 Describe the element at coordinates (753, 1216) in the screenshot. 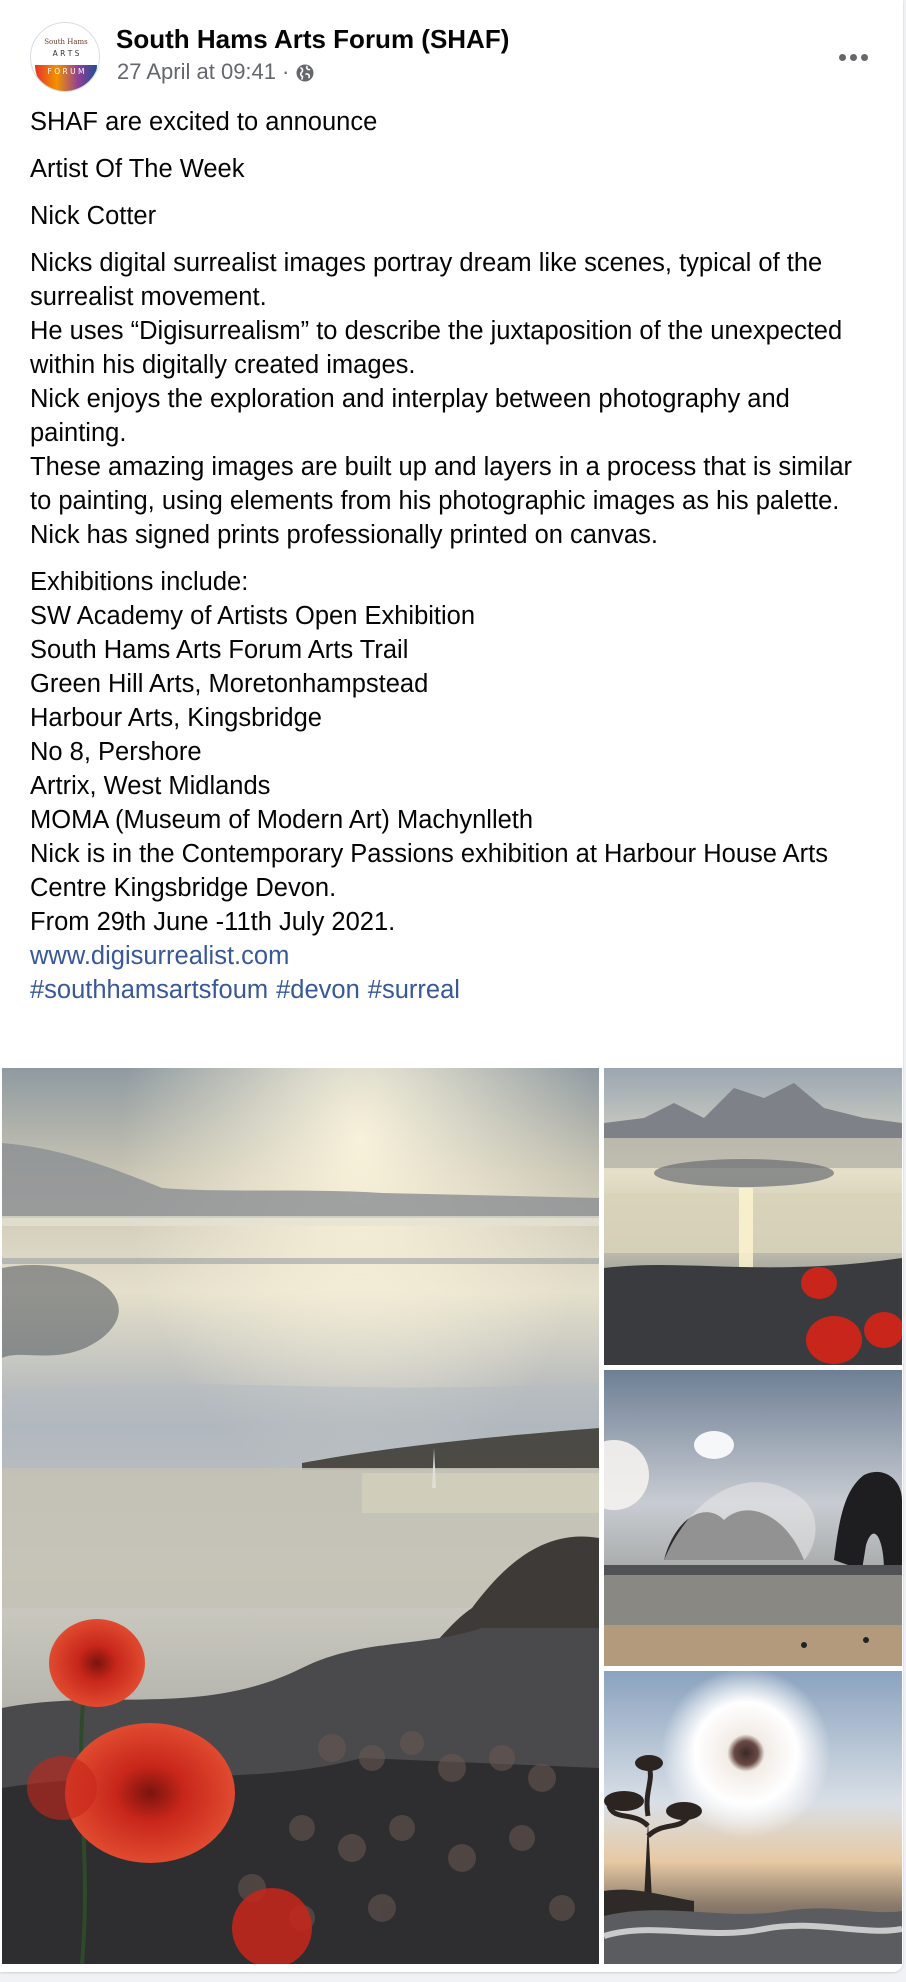

I see `photo-mountain-poppies` at that location.